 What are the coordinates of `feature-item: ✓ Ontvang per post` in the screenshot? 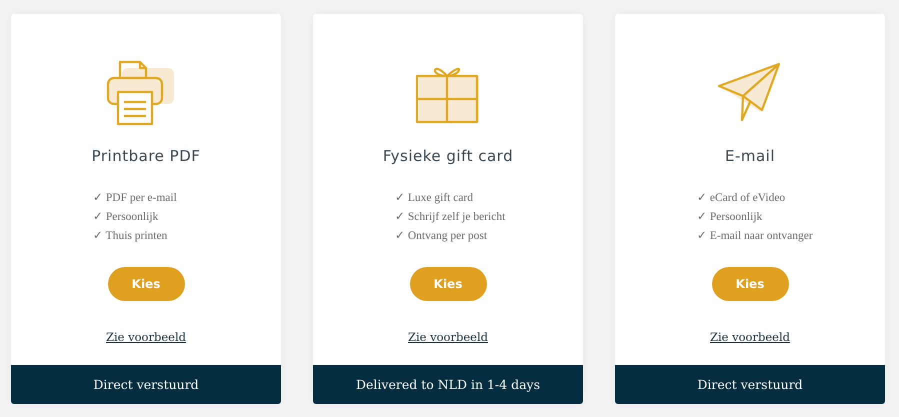 It's located at (441, 236).